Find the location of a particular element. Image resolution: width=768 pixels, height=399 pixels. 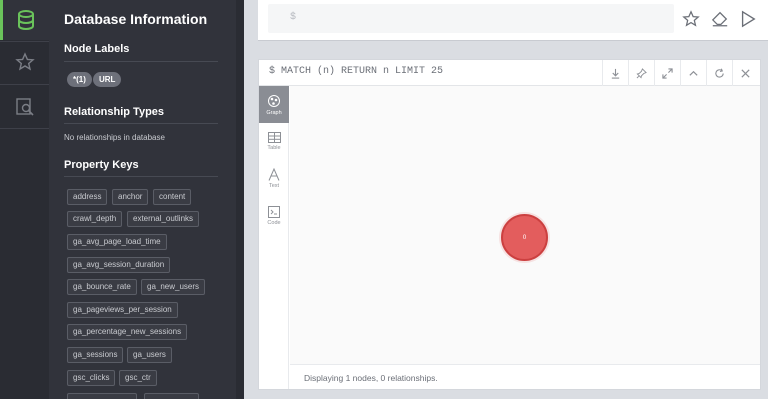

favorite-star-icon is located at coordinates (691, 18).